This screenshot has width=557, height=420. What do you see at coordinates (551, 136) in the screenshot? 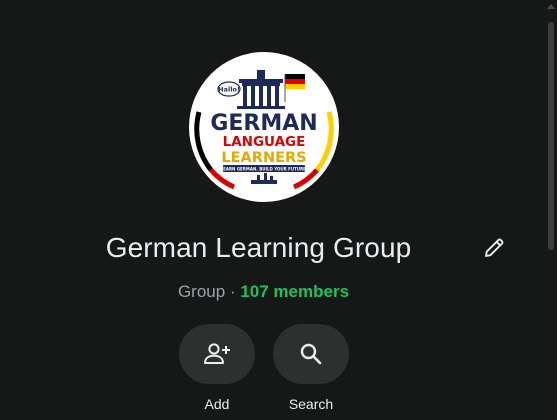
I see `scroll-thumb` at bounding box center [551, 136].